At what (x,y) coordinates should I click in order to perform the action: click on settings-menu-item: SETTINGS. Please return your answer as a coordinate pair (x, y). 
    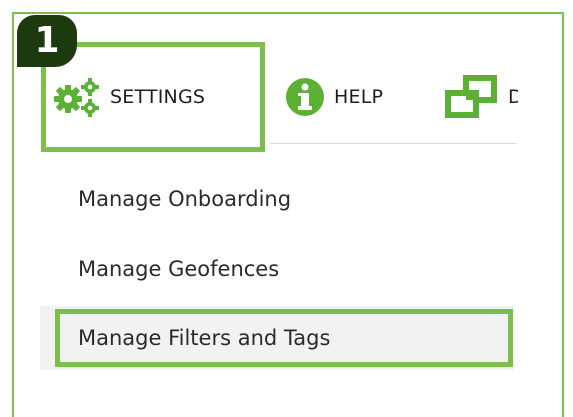
    Looking at the image, I should click on (128, 97).